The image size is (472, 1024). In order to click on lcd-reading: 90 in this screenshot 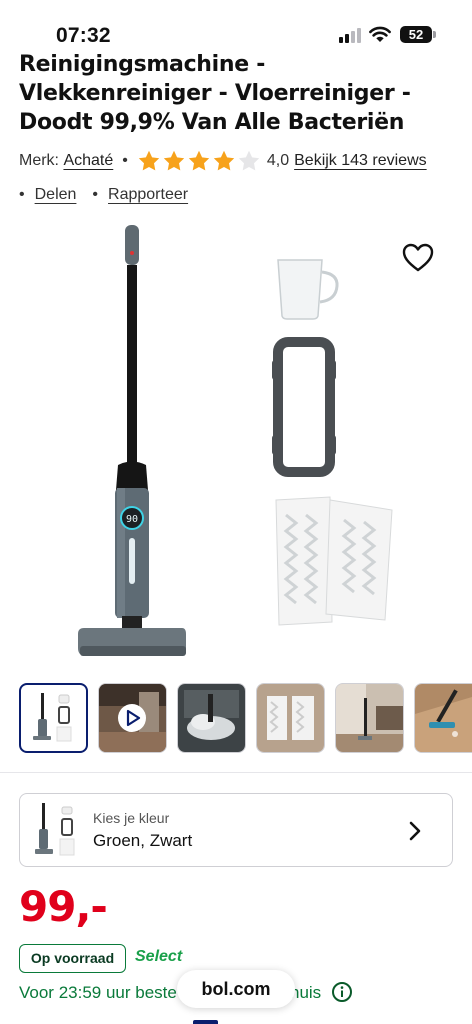, I will do `click(132, 519)`.